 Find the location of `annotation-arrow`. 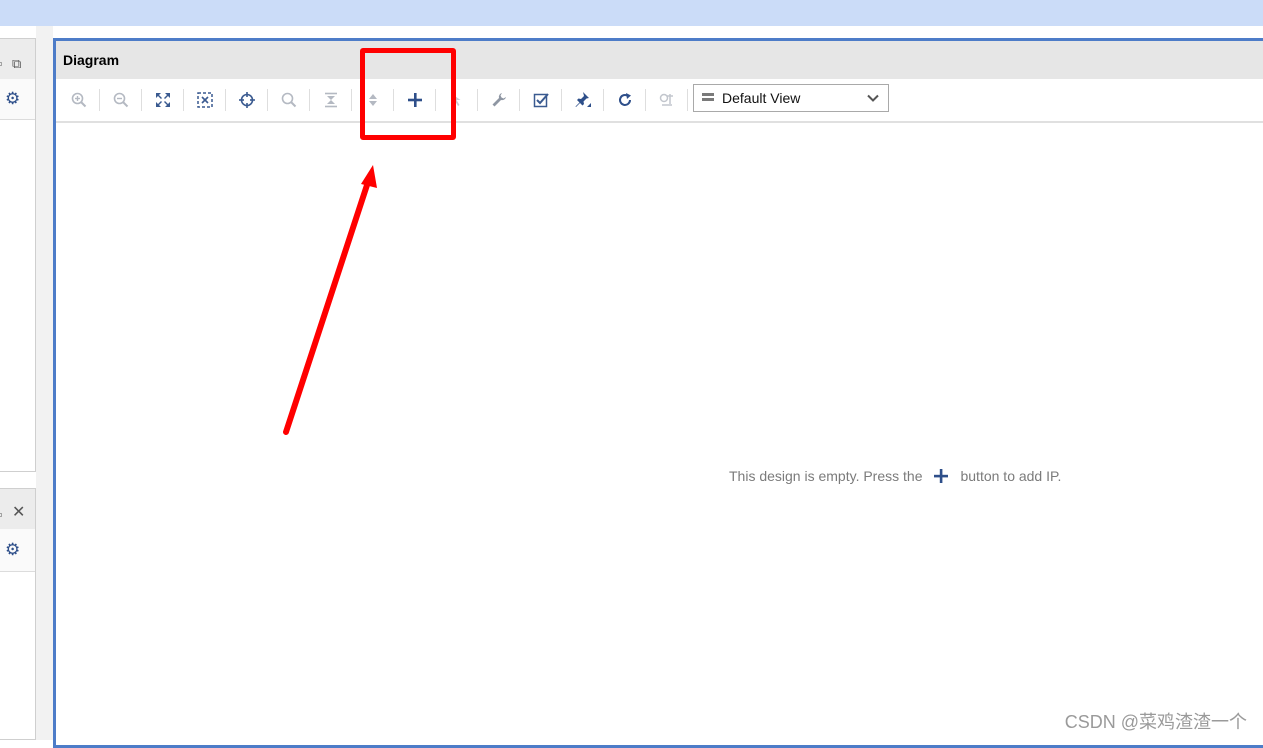

annotation-arrow is located at coordinates (330, 300).